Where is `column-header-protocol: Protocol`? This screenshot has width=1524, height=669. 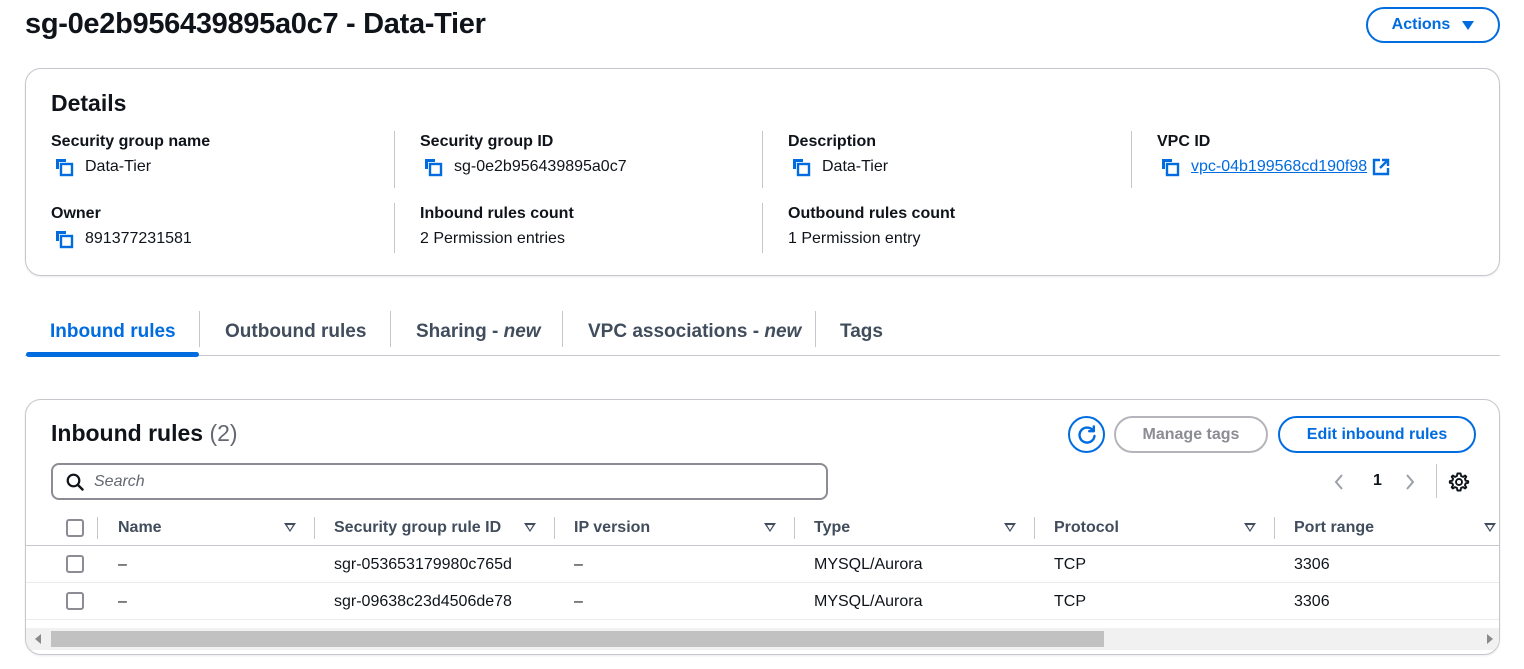
column-header-protocol: Protocol is located at coordinates (1086, 528).